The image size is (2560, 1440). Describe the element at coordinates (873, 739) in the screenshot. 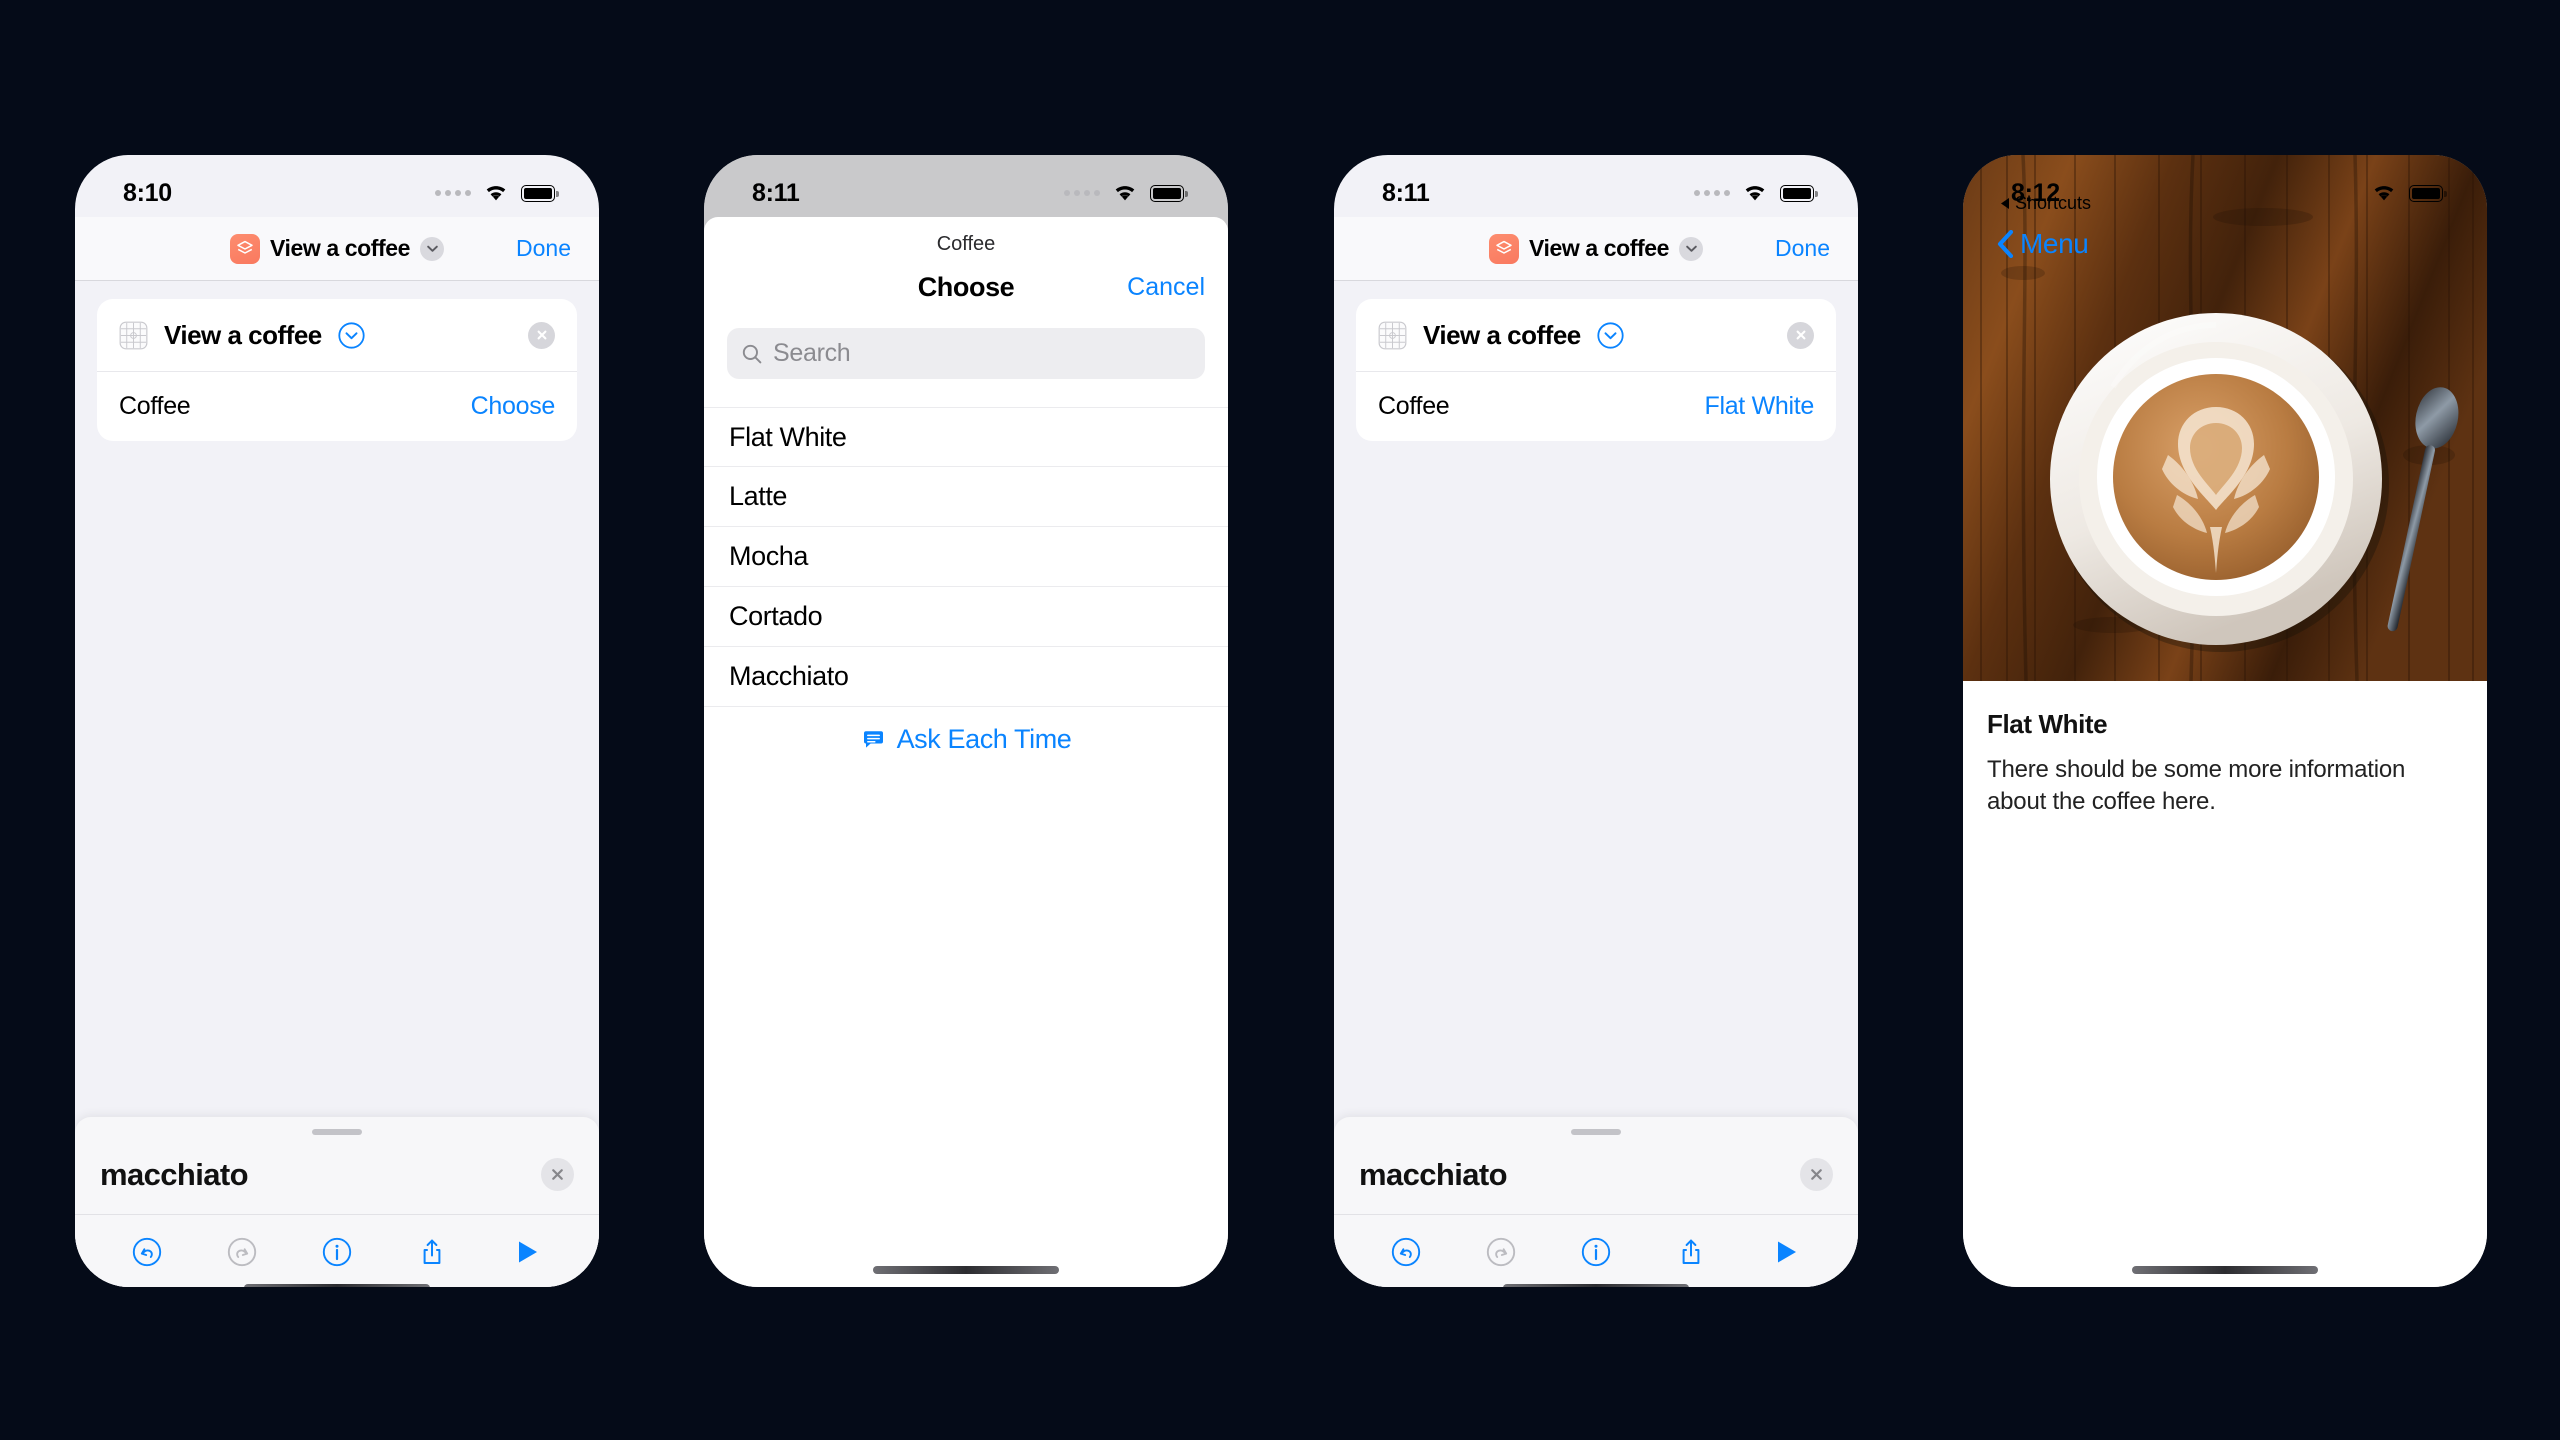

I see `speech-bubble-icon` at that location.